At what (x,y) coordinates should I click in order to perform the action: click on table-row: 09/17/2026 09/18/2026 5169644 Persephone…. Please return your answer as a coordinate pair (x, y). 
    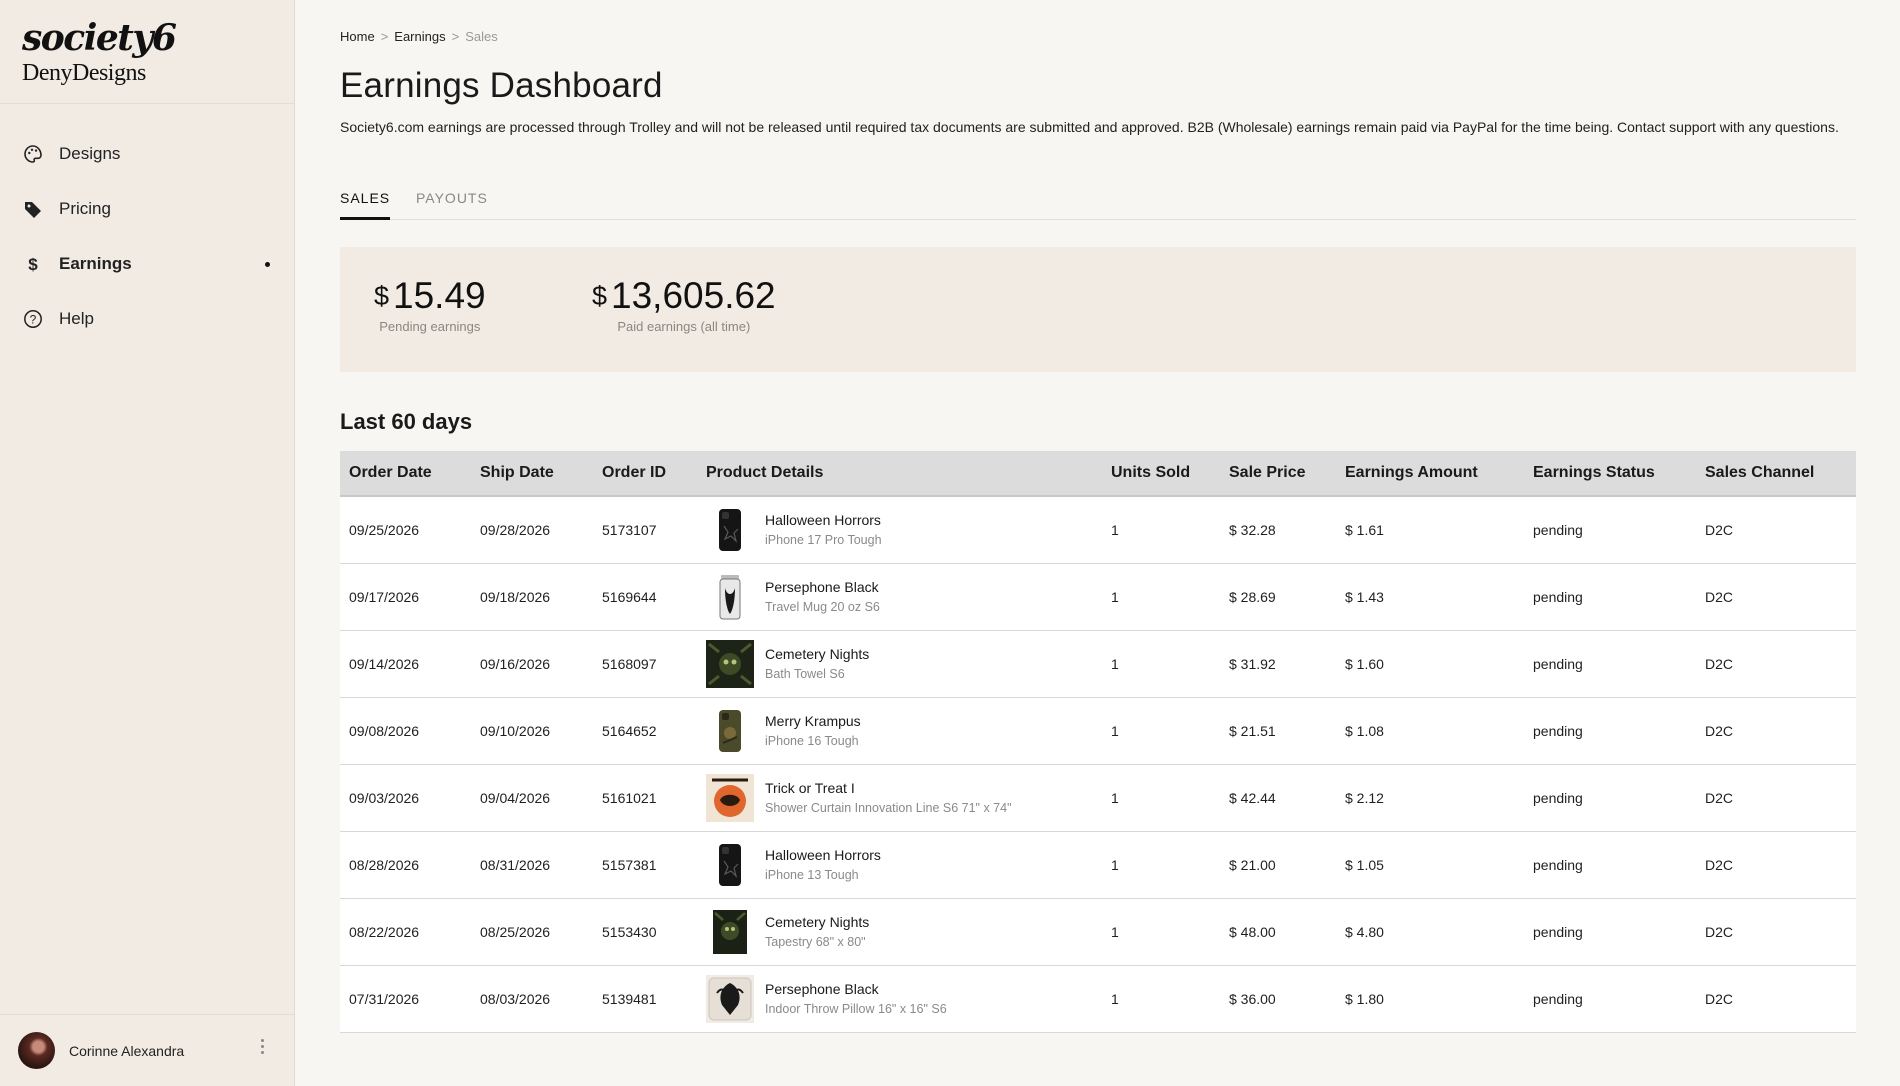
    Looking at the image, I should click on (1098, 597).